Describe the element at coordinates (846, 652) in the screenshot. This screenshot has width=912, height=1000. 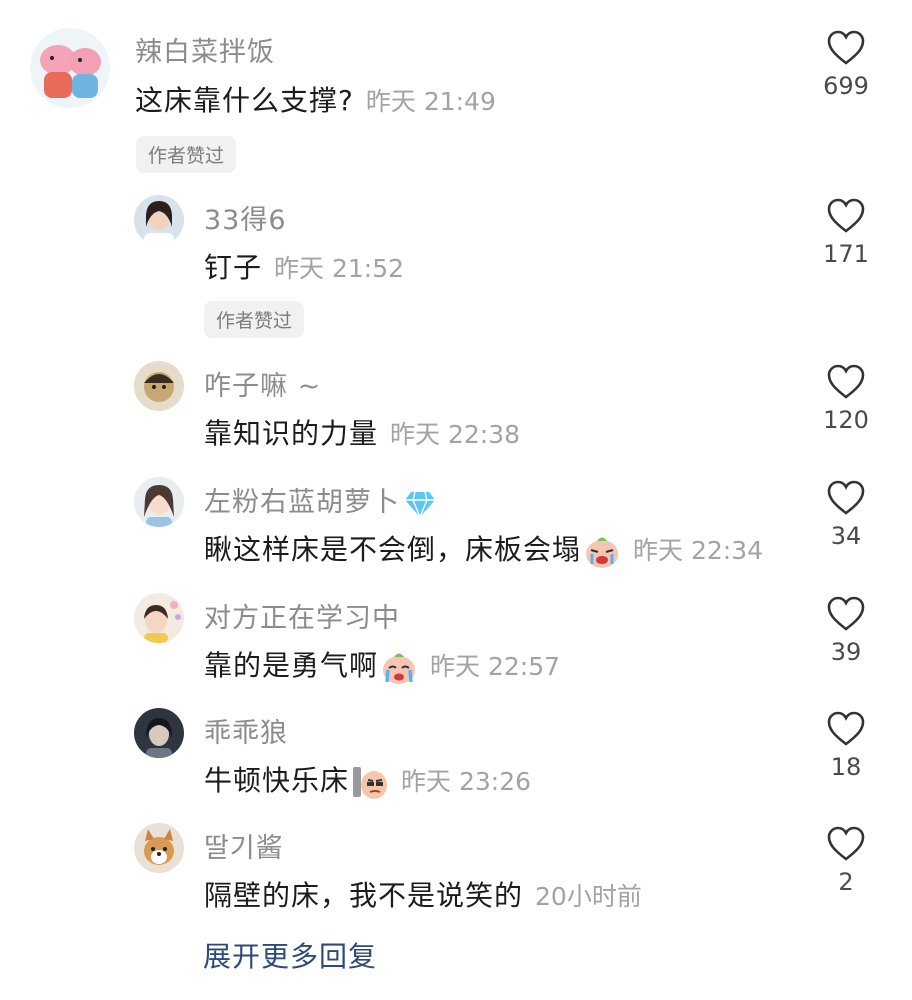
I see `like-count: 39` at that location.